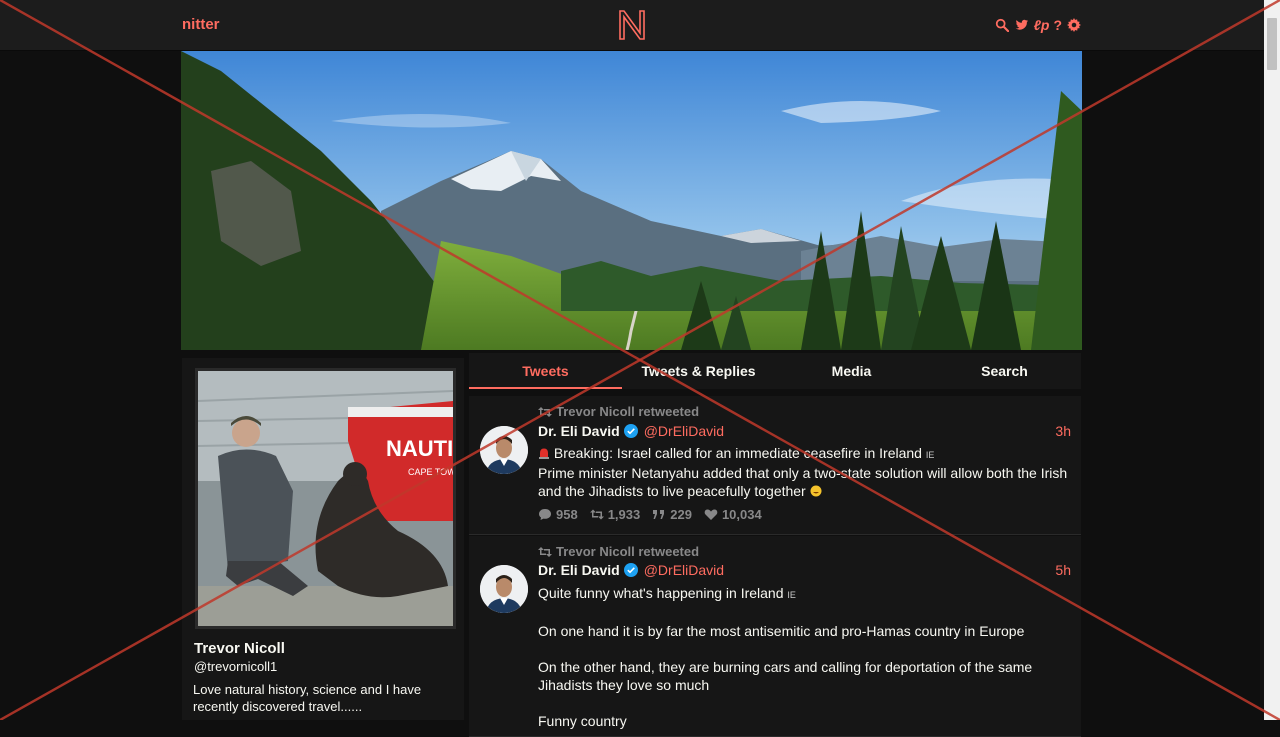  Describe the element at coordinates (741, 514) in the screenshot. I see `like-count: 10,034` at that location.